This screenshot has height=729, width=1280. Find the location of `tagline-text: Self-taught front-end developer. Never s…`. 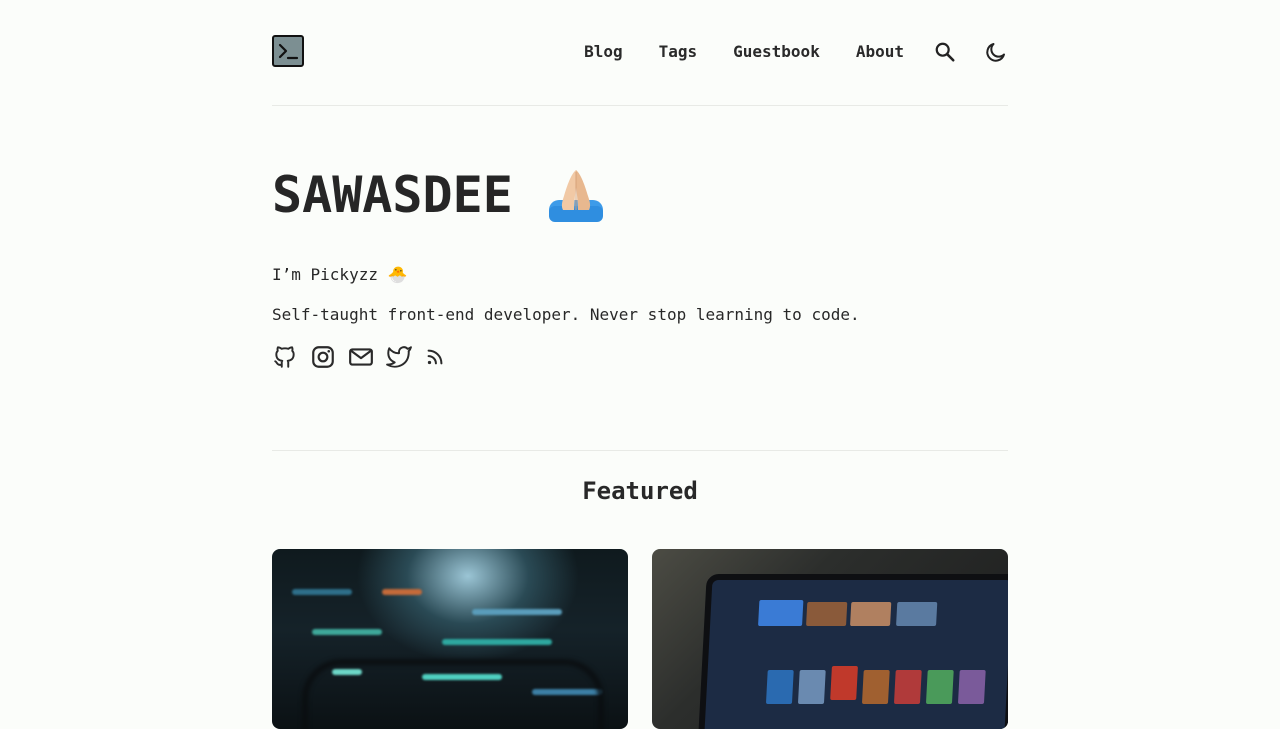

tagline-text: Self-taught front-end developer. Never s… is located at coordinates (566, 314).